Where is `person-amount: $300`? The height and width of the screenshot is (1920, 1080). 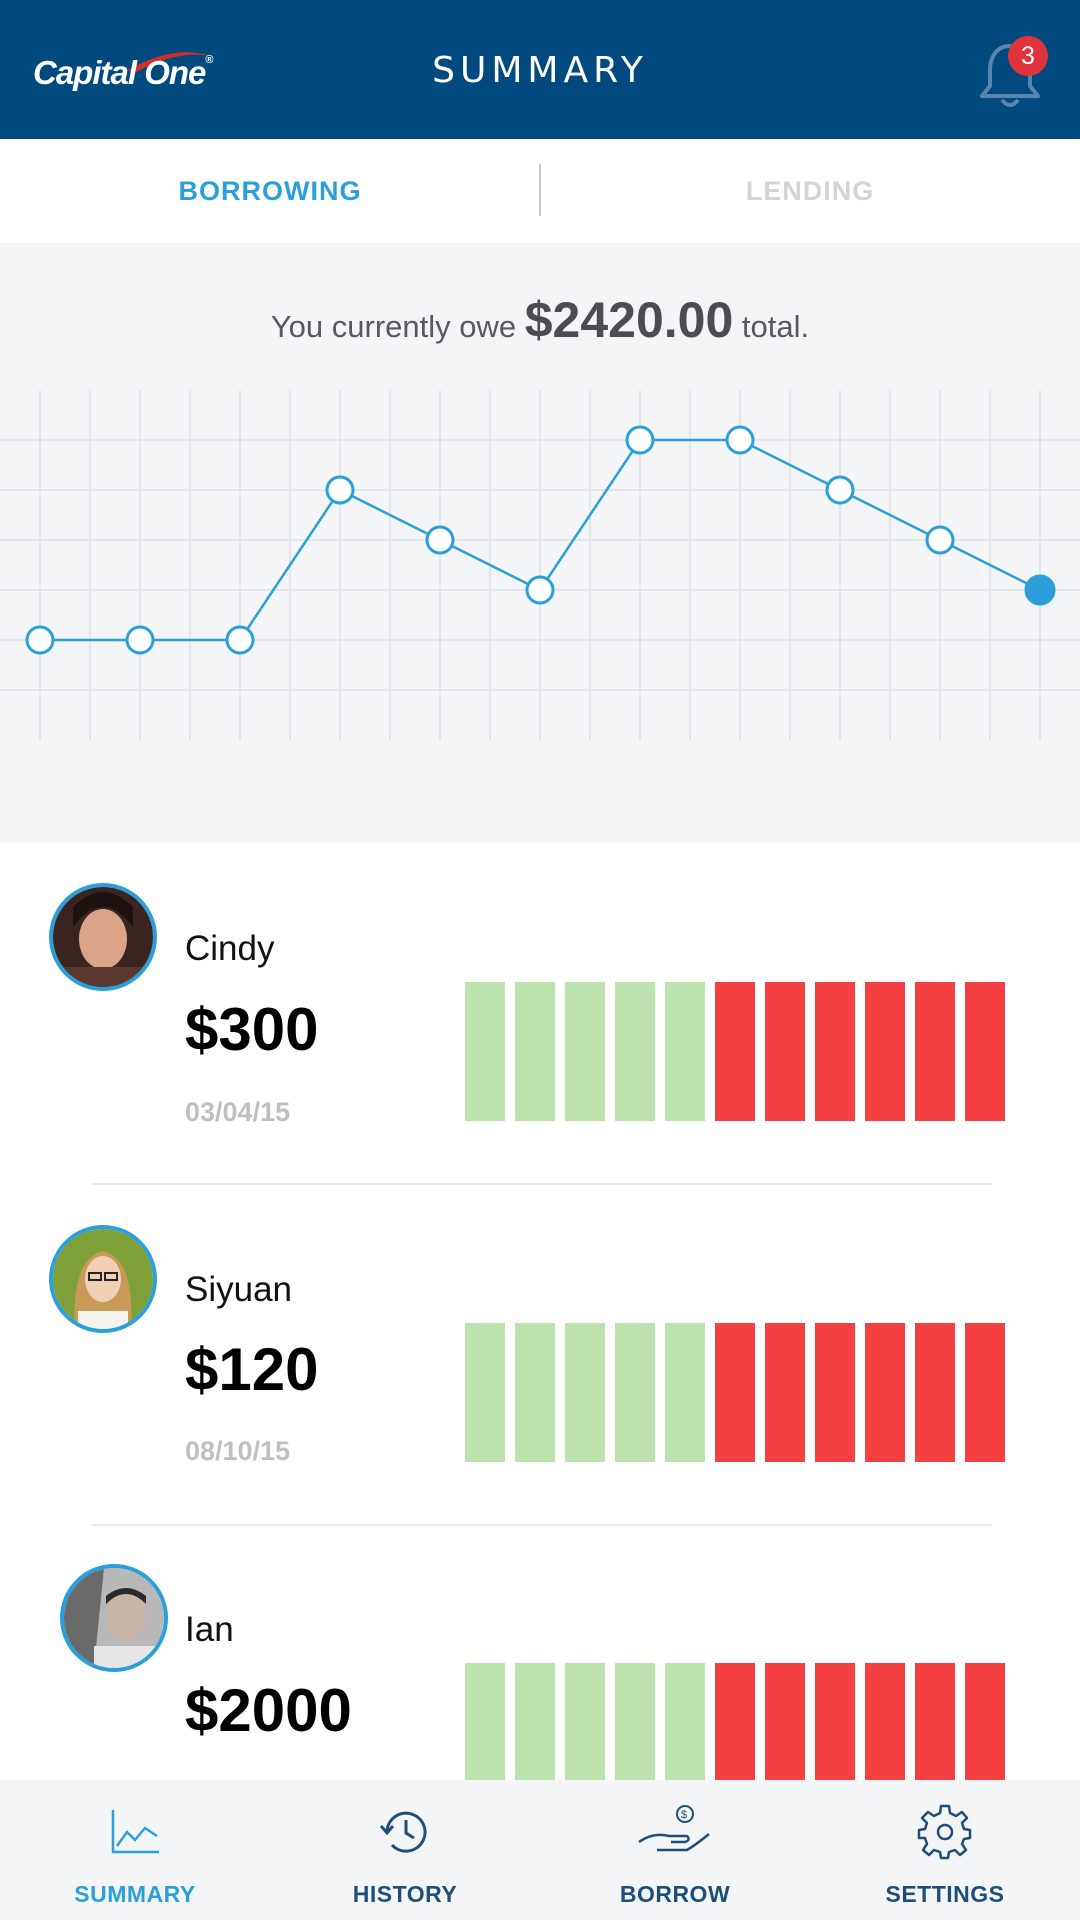
person-amount: $300 is located at coordinates (252, 1029).